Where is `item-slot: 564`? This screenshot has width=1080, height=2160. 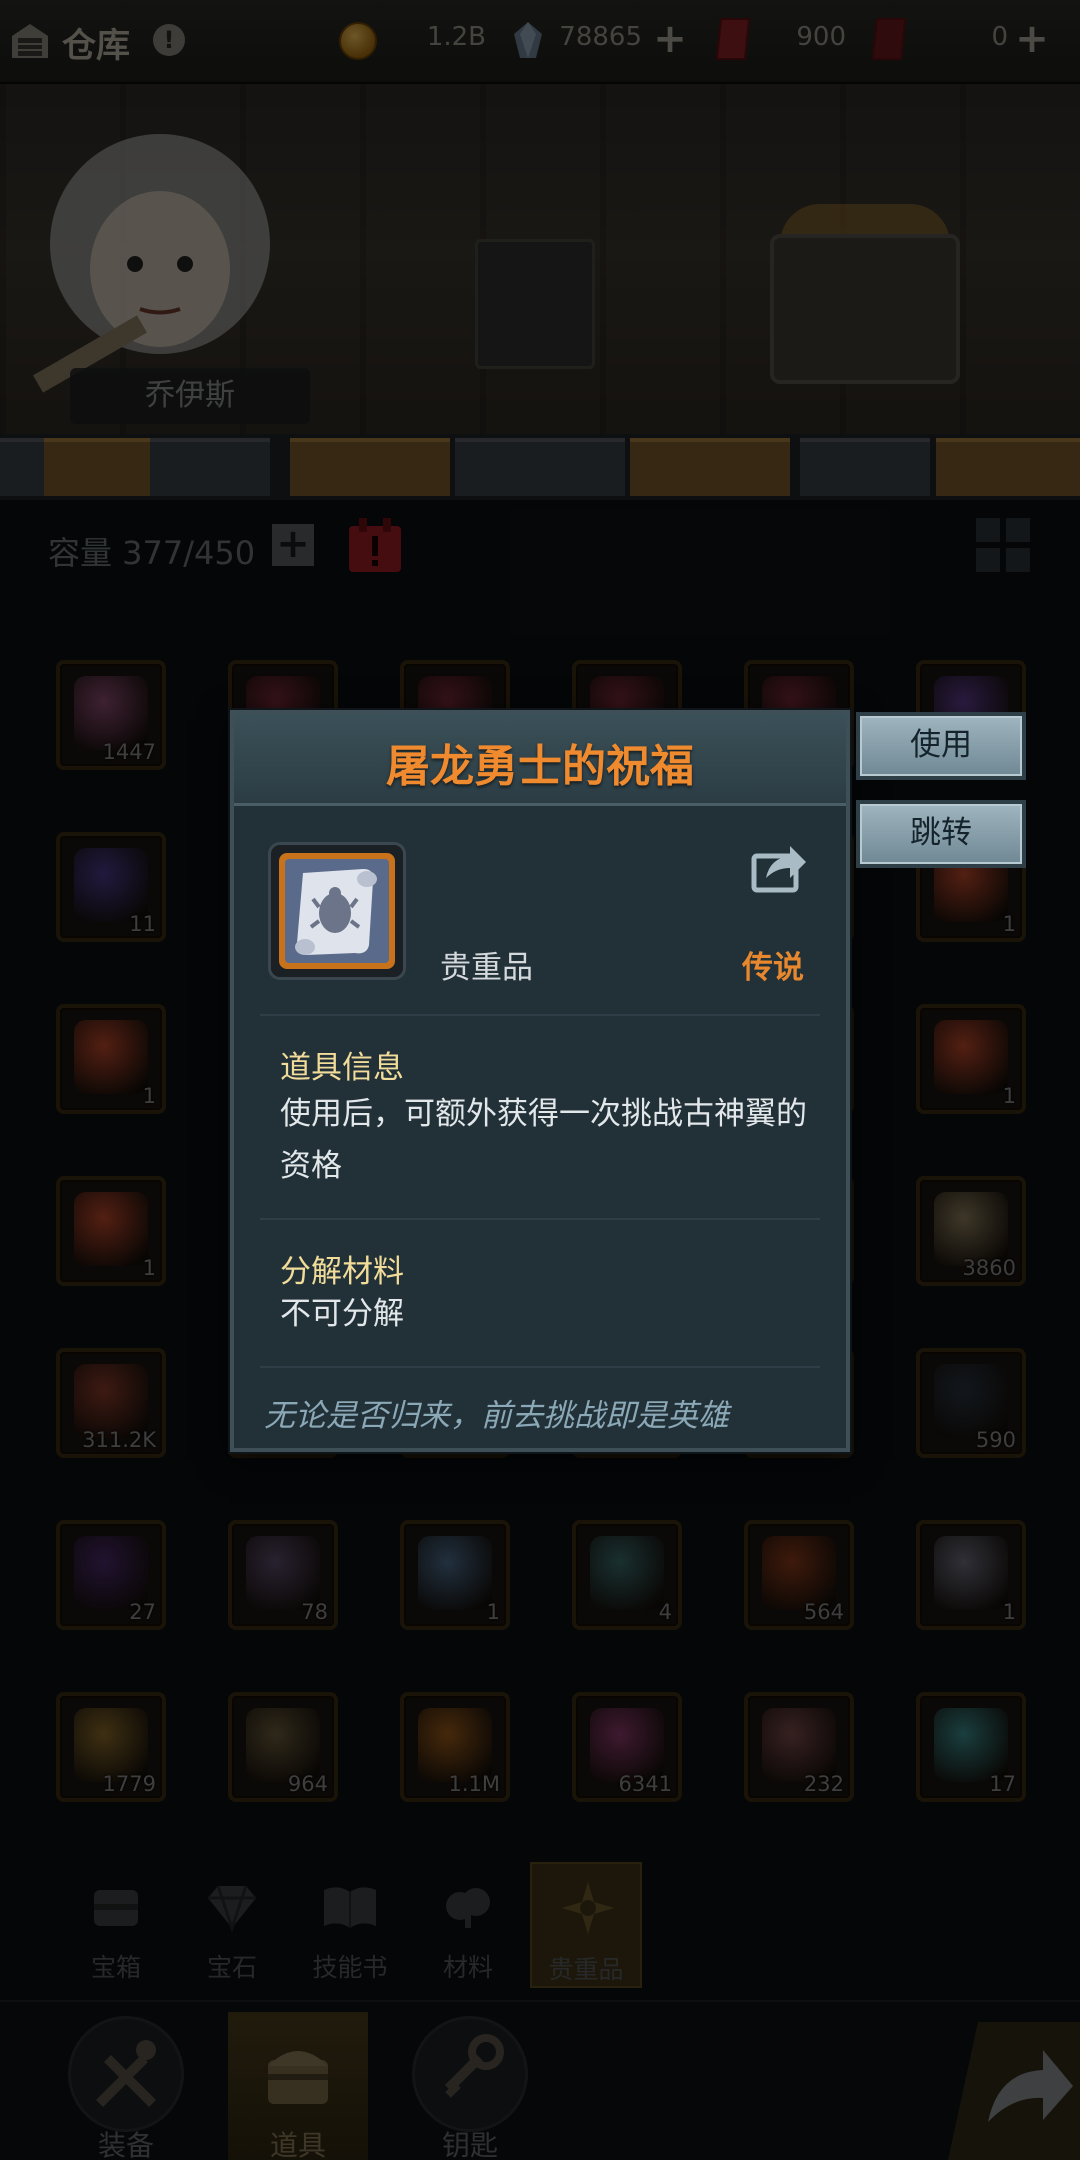
item-slot: 564 is located at coordinates (799, 1575).